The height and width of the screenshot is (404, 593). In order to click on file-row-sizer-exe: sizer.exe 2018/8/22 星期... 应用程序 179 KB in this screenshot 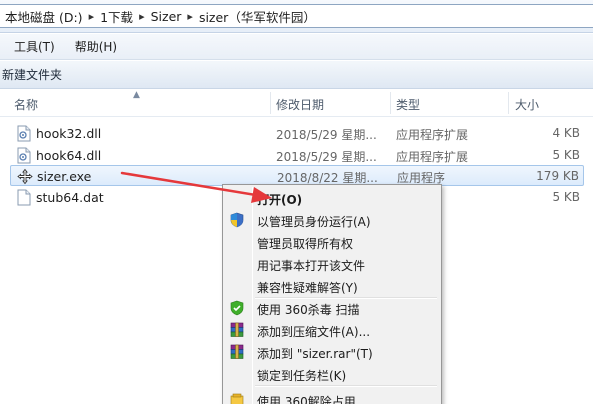, I will do `click(297, 175)`.